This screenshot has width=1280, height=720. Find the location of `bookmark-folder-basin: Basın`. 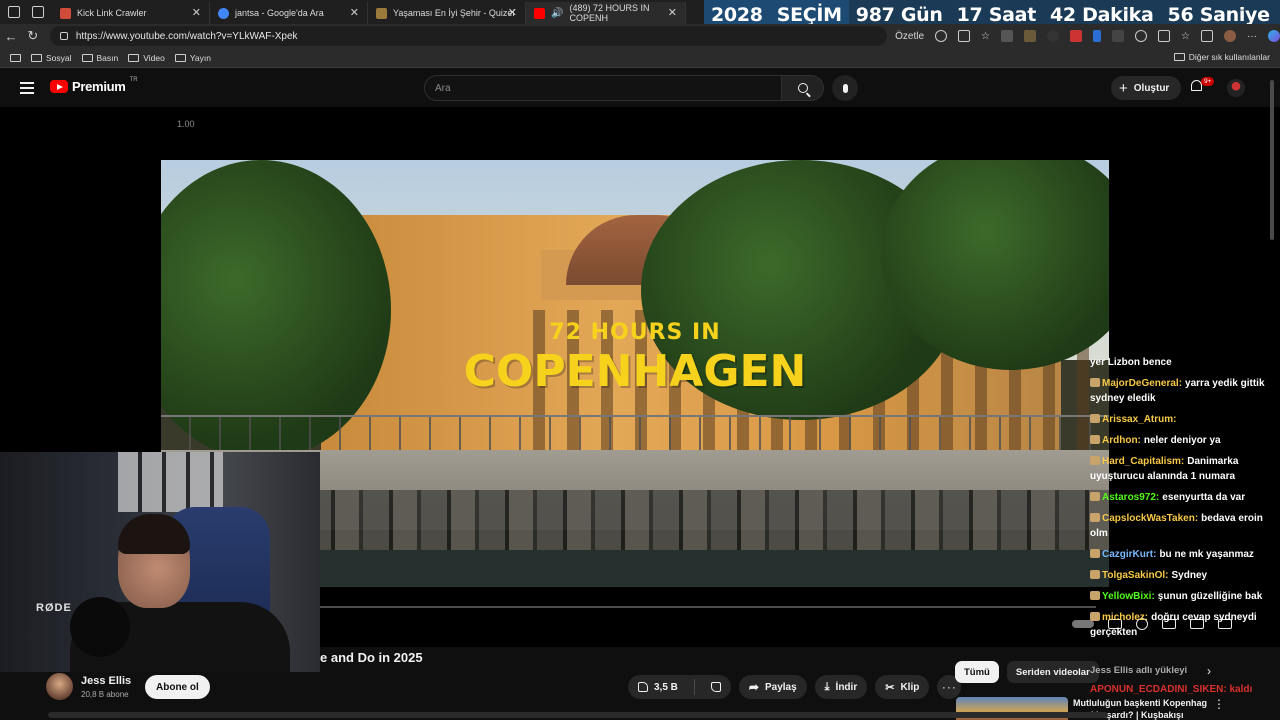

bookmark-folder-basin: Basın is located at coordinates (99, 58).